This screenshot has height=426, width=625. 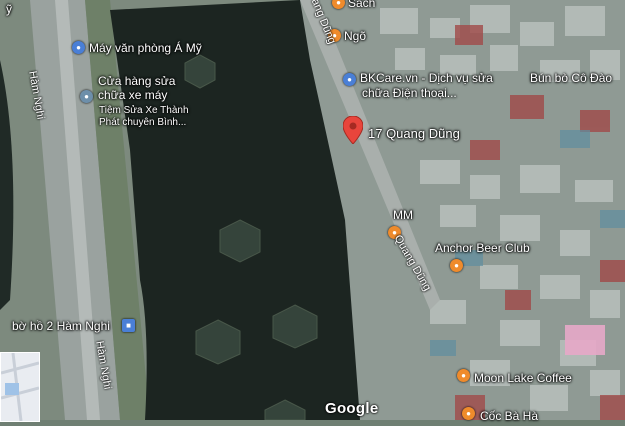 I want to click on pin-address-label: 17 Quang Dũng, so click(x=414, y=134).